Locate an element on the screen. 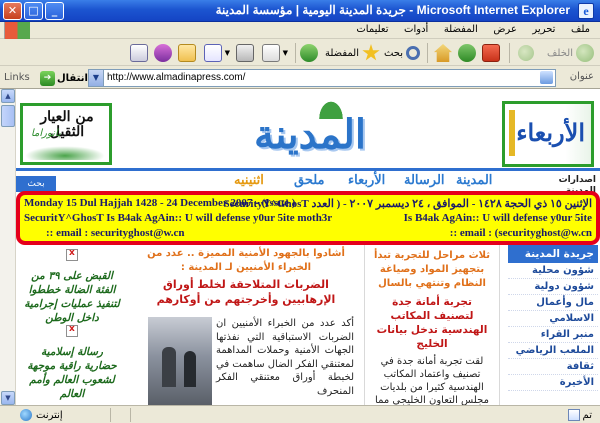  sidebar-item: شؤون دولية is located at coordinates (553, 287).